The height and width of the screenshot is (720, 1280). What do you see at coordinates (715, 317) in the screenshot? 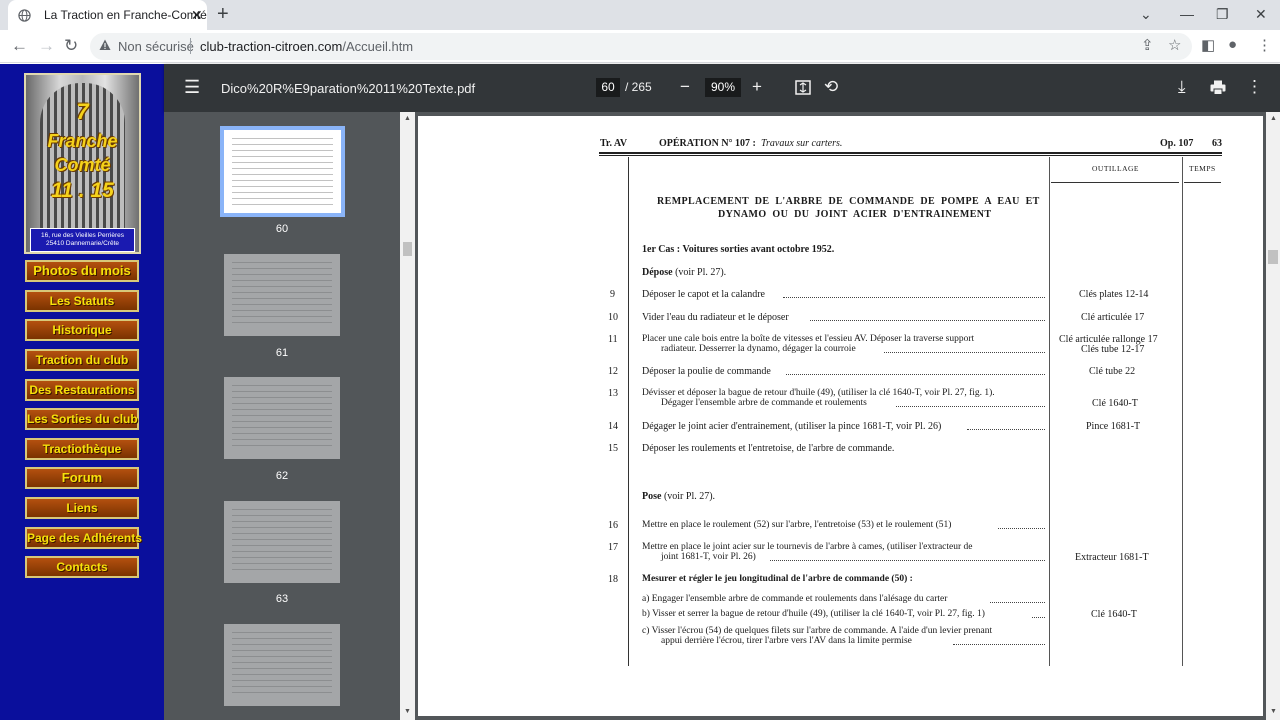
I see `row-10-text: Vider l'eau du radiateur et le déposer` at bounding box center [715, 317].